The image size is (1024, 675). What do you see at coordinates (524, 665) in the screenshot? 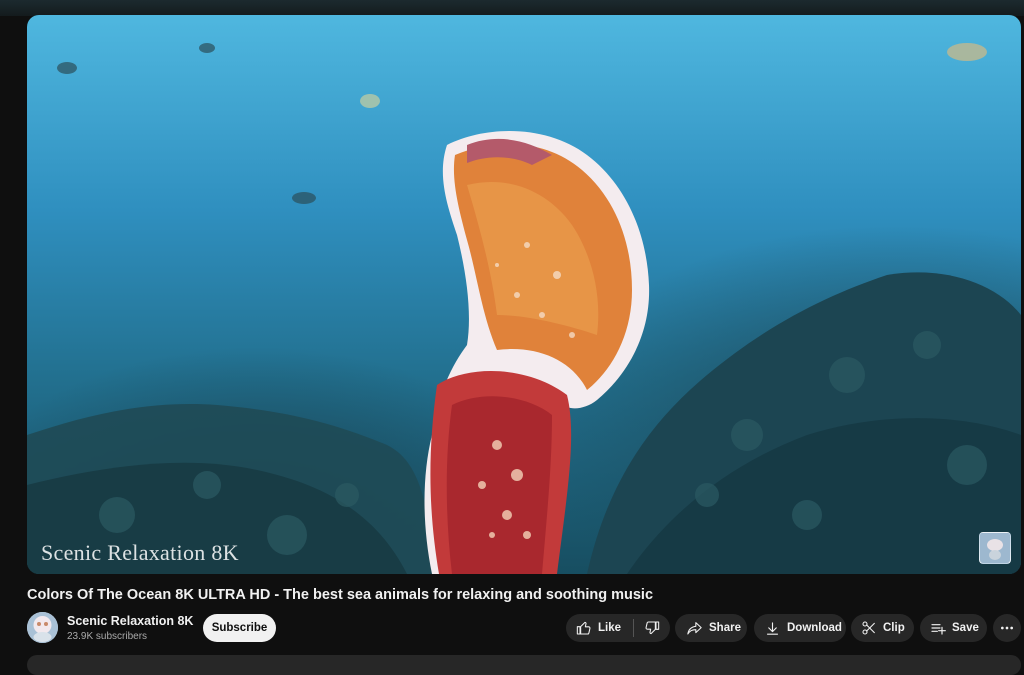
I see `description-box` at bounding box center [524, 665].